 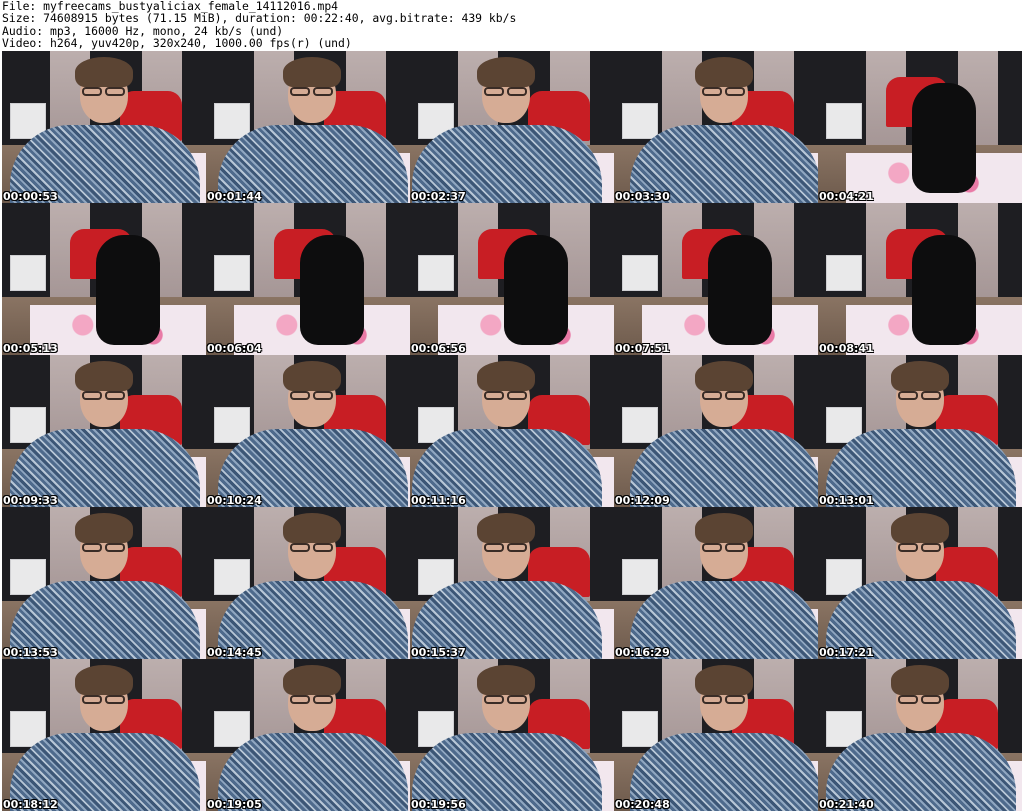 What do you see at coordinates (308, 431) in the screenshot?
I see `video-thumbnail: 00:10:24` at bounding box center [308, 431].